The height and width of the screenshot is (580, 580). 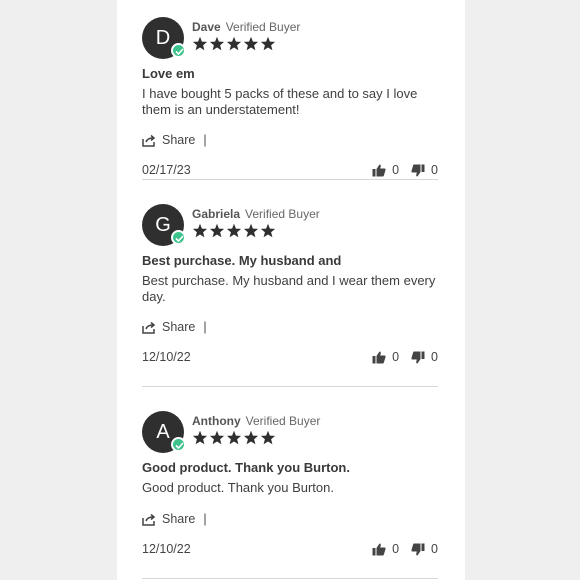 I want to click on author-name: Gabriela, so click(x=216, y=214).